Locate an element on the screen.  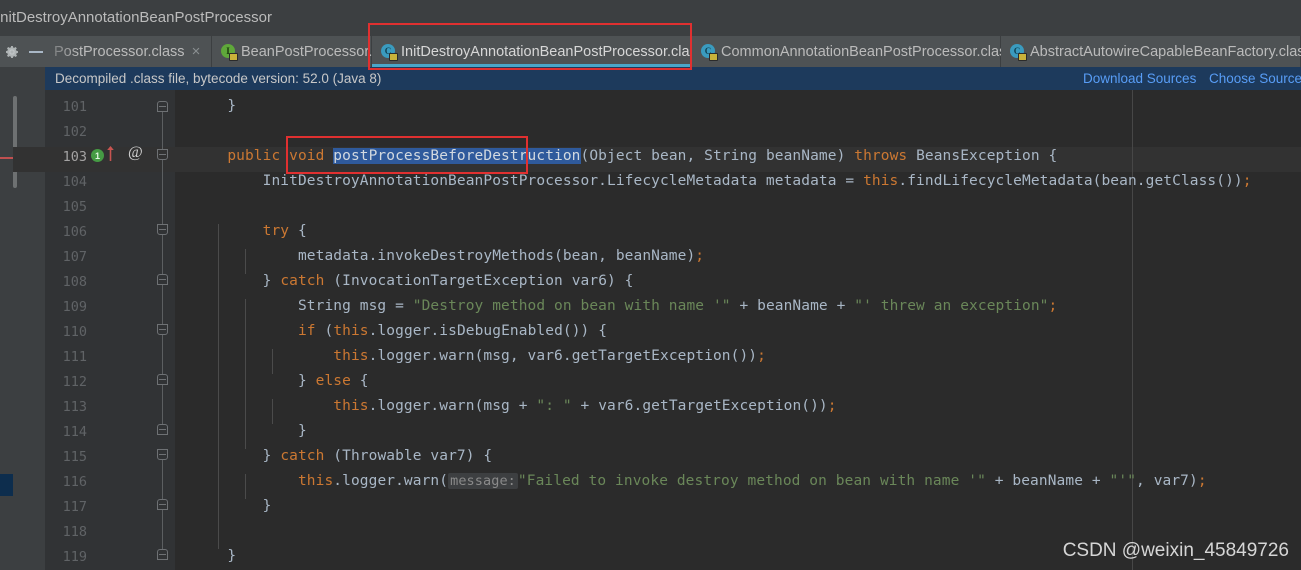
gutter-scroll-thumb is located at coordinates (15, 142).